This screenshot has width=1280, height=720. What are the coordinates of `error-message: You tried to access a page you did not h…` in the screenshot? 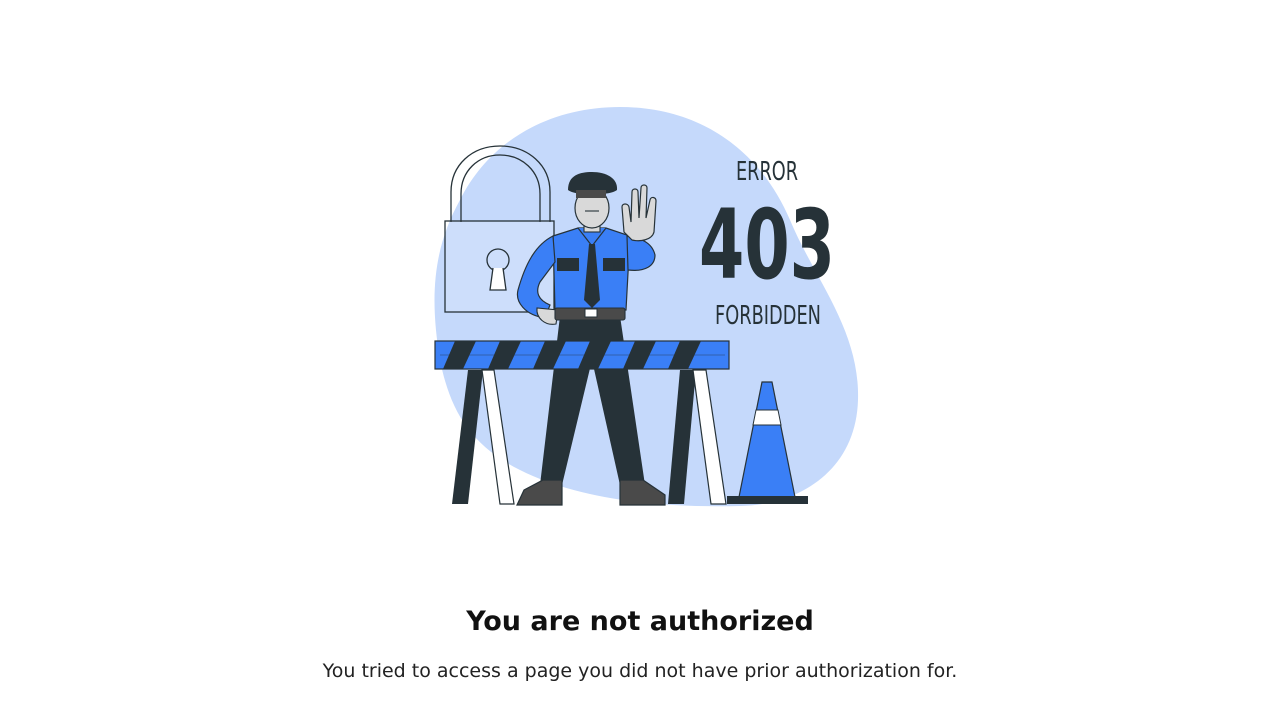 It's located at (640, 671).